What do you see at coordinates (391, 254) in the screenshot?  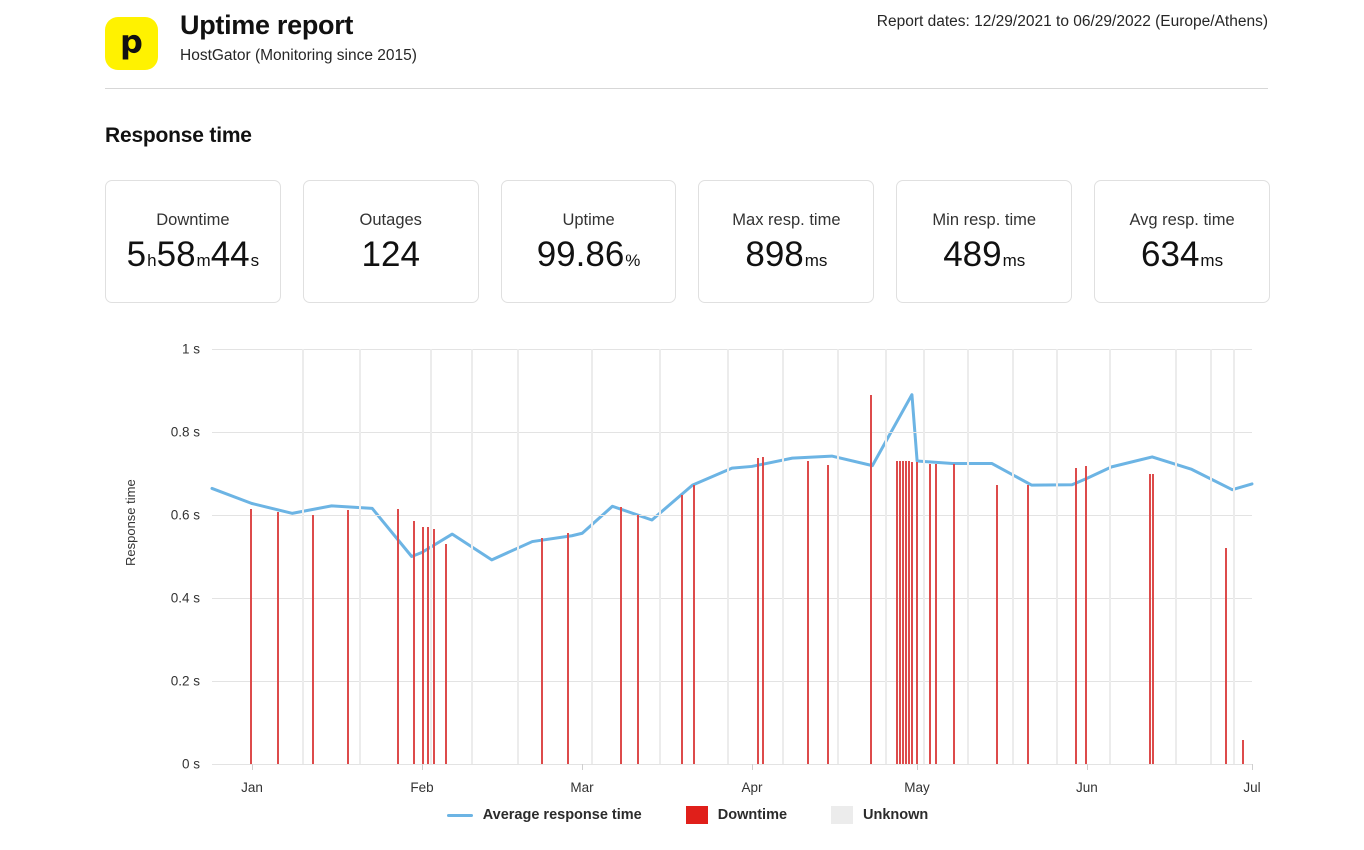 I see `stat-card-value: 124` at bounding box center [391, 254].